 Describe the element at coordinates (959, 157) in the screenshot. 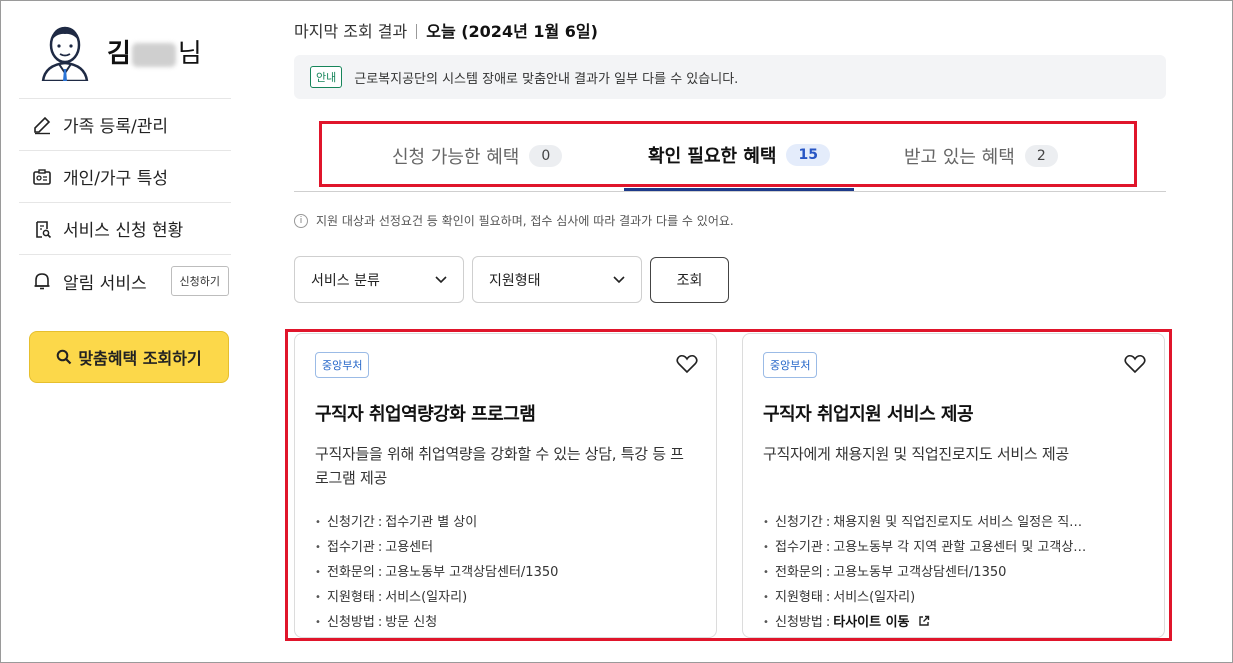

I see `tab-label: 받고 있는 혜택` at that location.